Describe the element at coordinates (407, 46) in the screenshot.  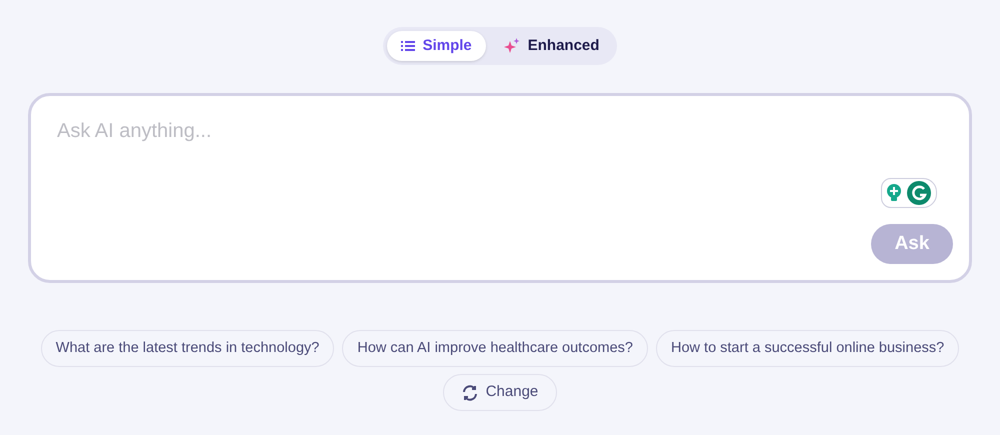
I see `list-icon` at that location.